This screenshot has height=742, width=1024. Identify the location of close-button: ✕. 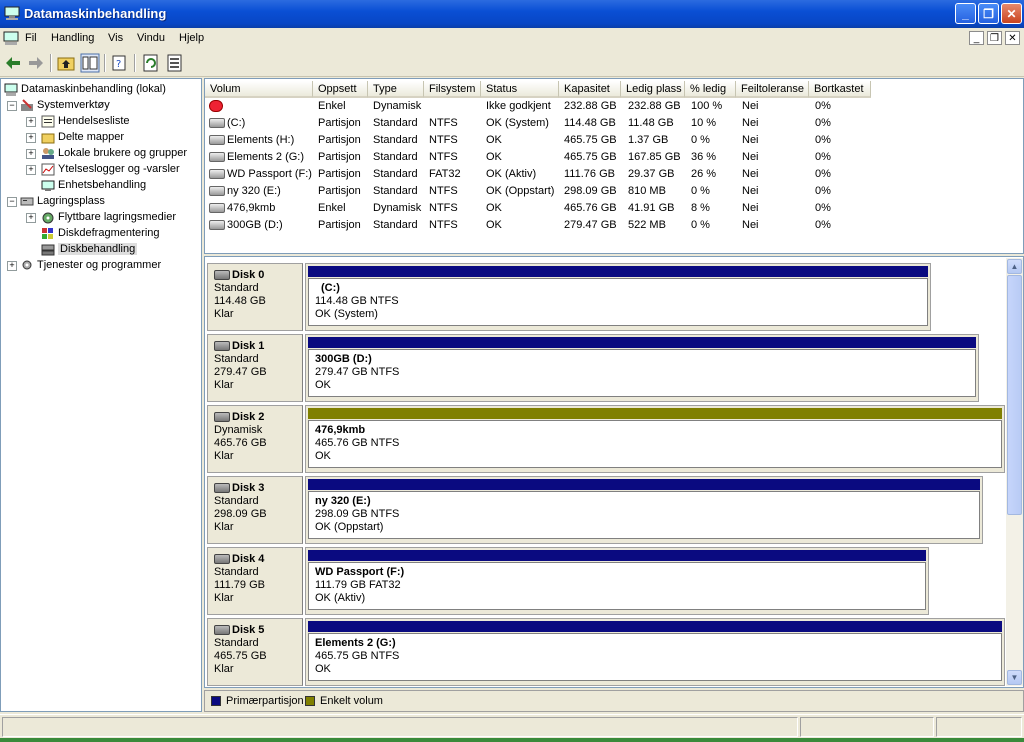
(1011, 13).